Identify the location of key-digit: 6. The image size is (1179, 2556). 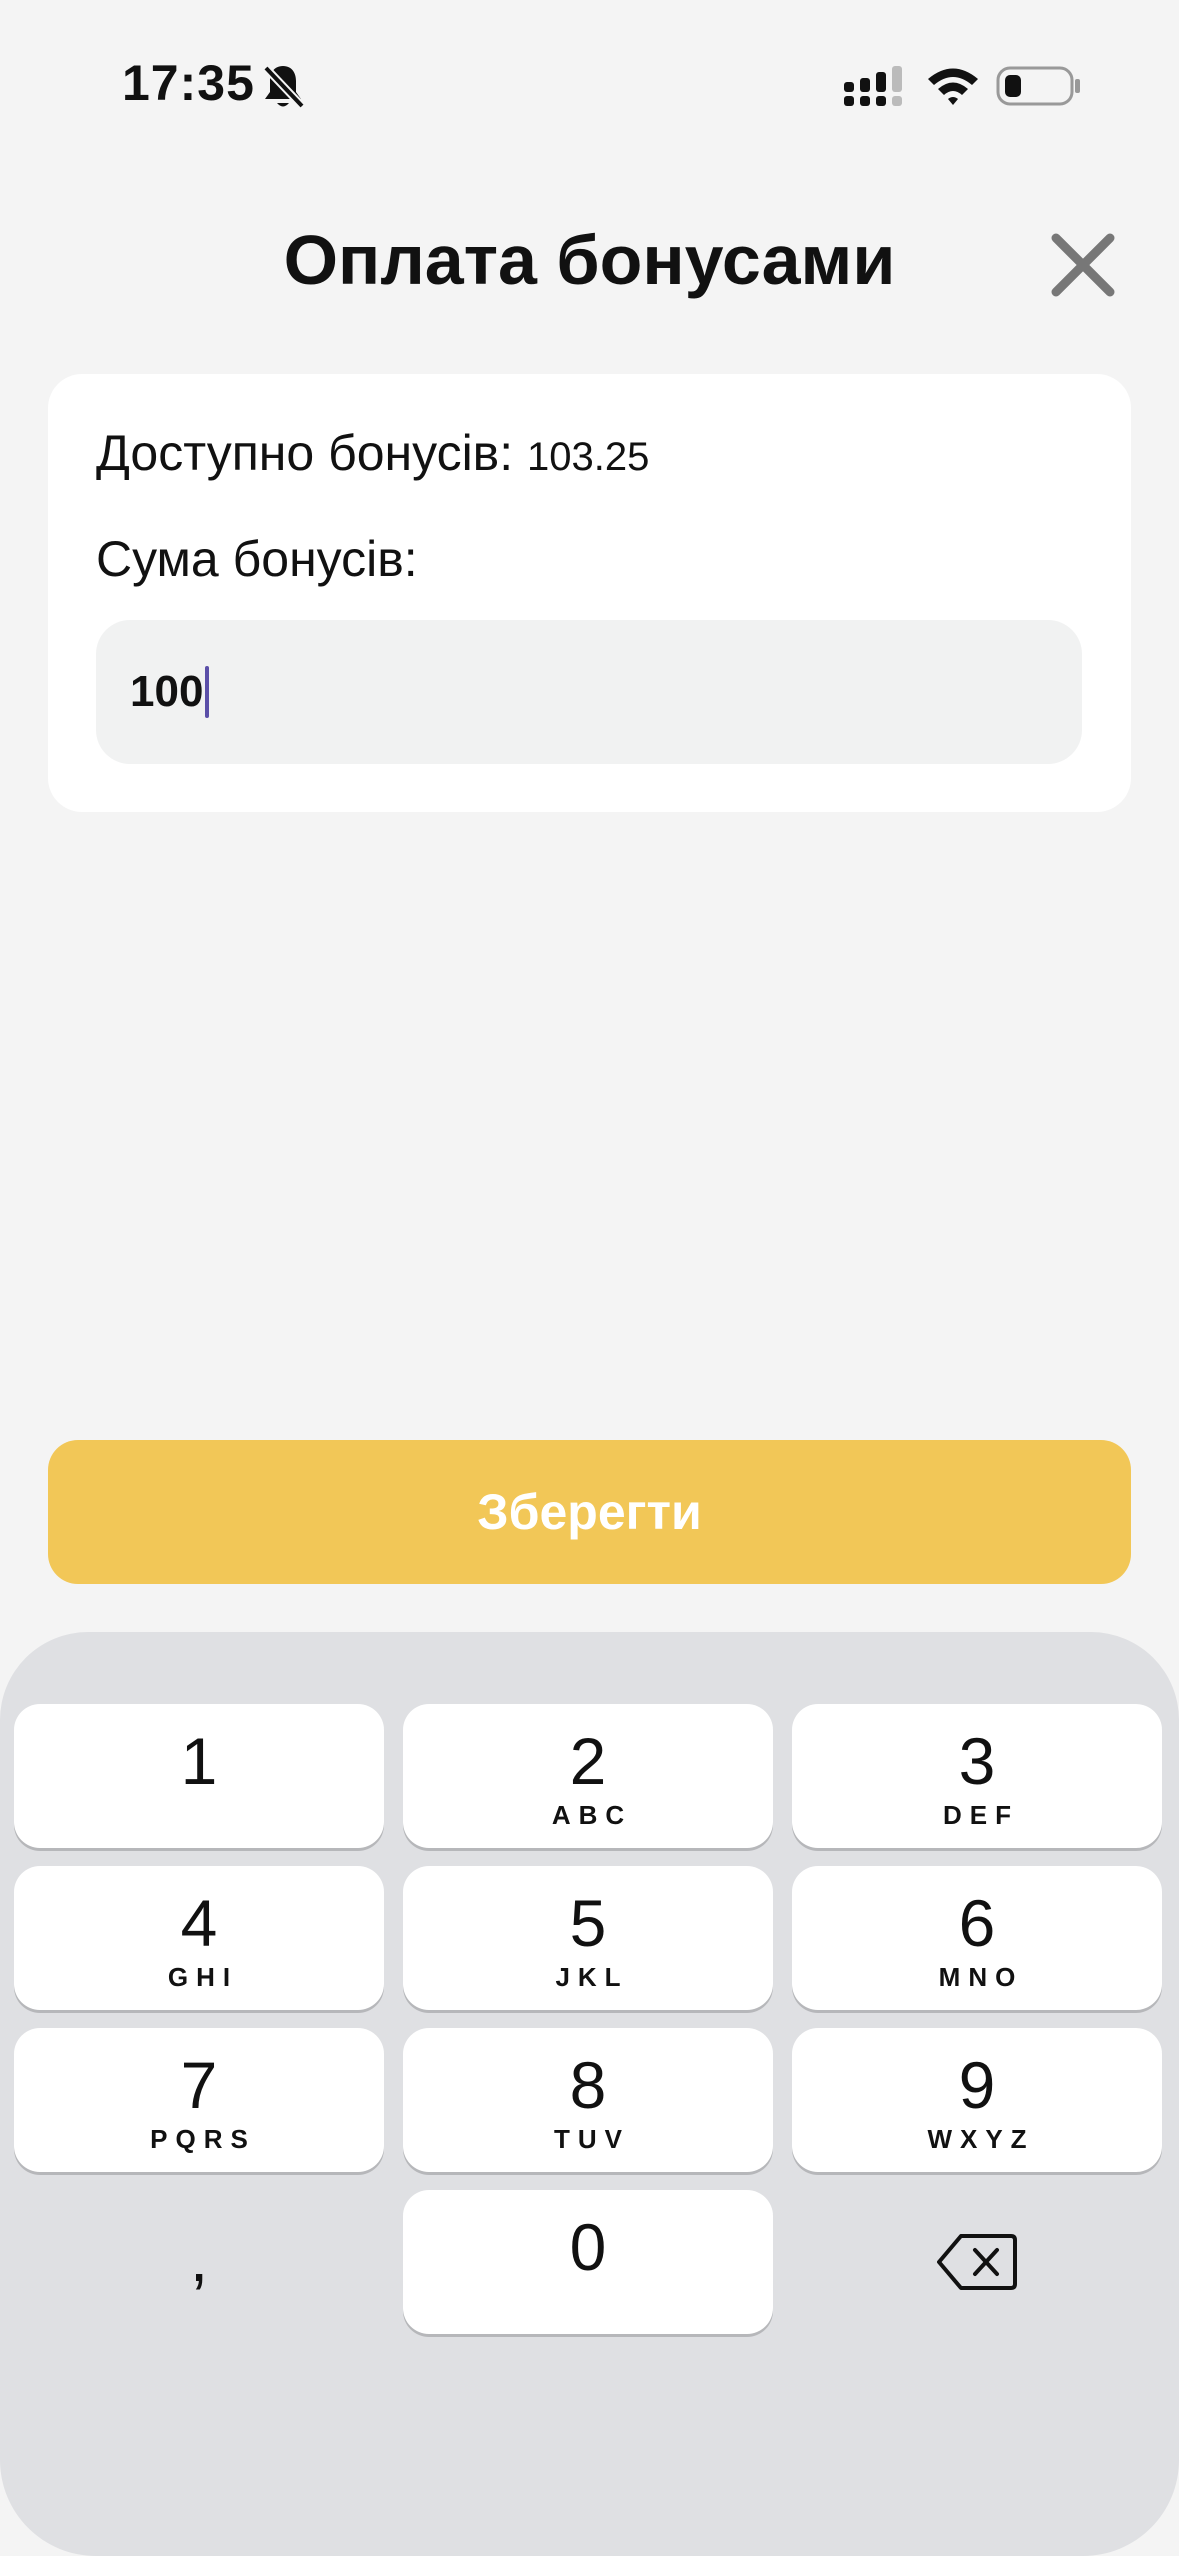
(977, 1923).